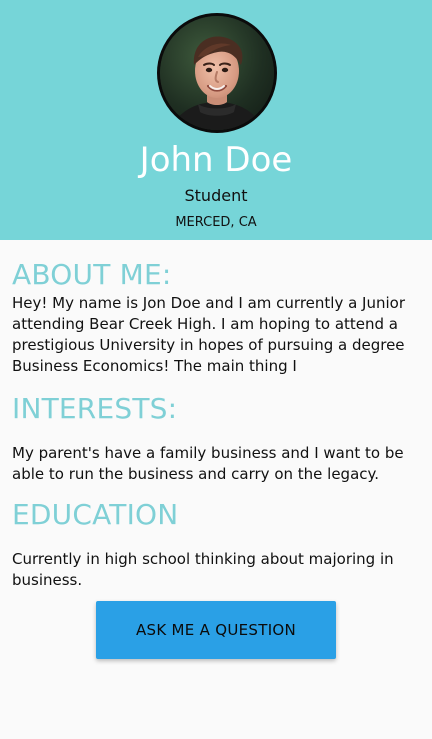 This screenshot has width=432, height=739. What do you see at coordinates (95, 408) in the screenshot?
I see `interests-title: INTERESTS:` at bounding box center [95, 408].